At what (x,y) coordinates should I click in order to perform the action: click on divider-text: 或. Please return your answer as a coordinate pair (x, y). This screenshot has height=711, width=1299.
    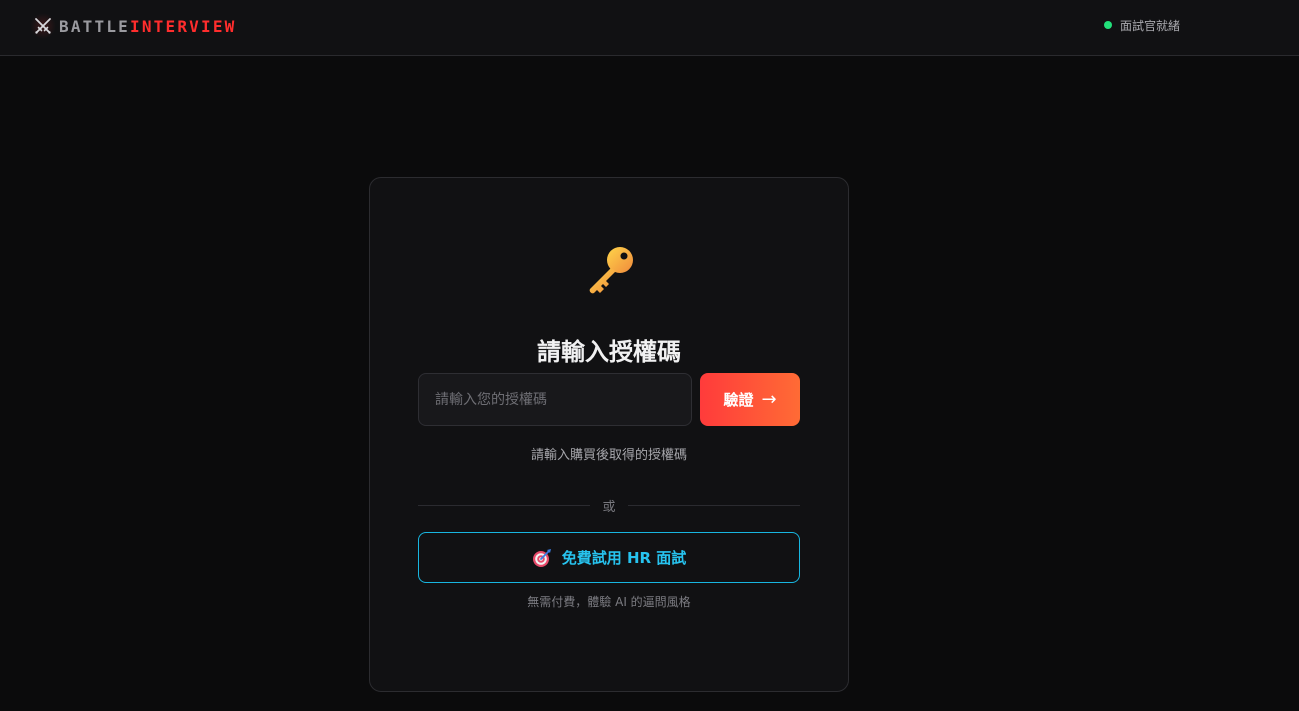
    Looking at the image, I should click on (609, 507).